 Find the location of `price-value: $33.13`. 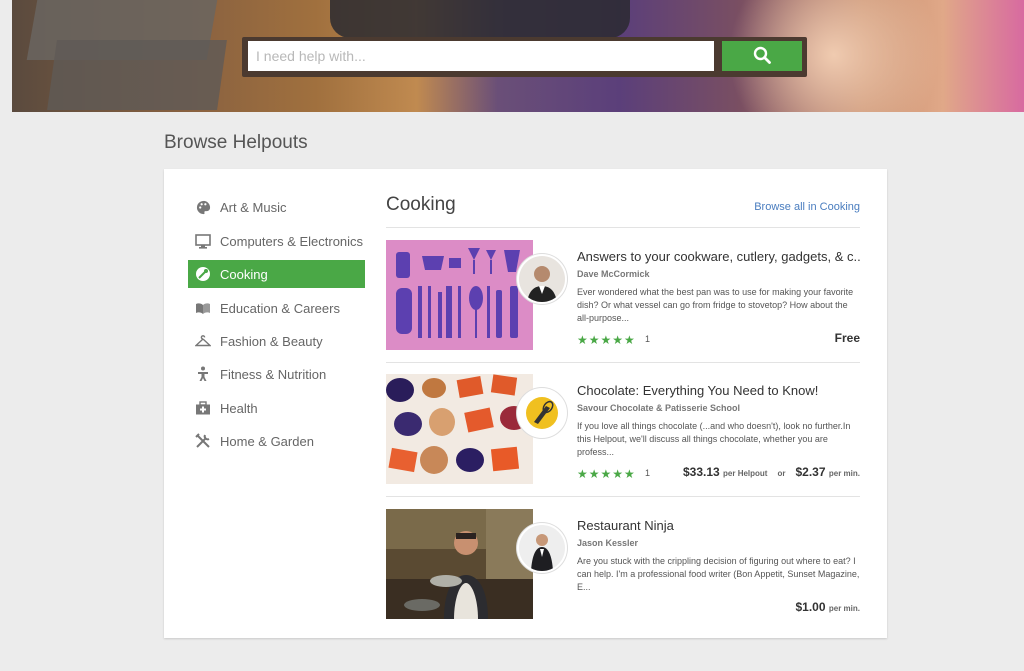

price-value: $33.13 is located at coordinates (701, 472).